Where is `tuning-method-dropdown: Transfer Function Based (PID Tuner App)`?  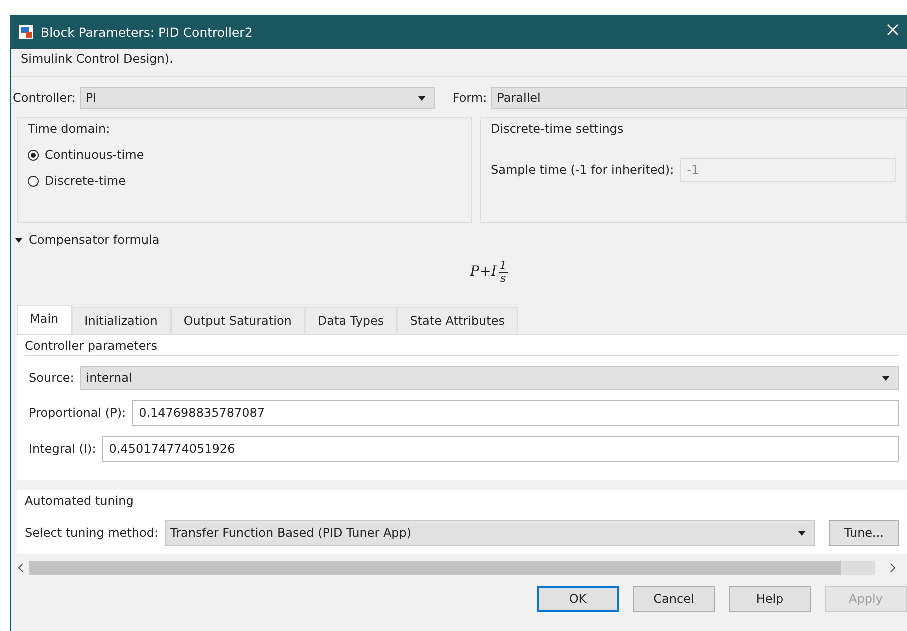 tuning-method-dropdown: Transfer Function Based (PID Tuner App) is located at coordinates (490, 533).